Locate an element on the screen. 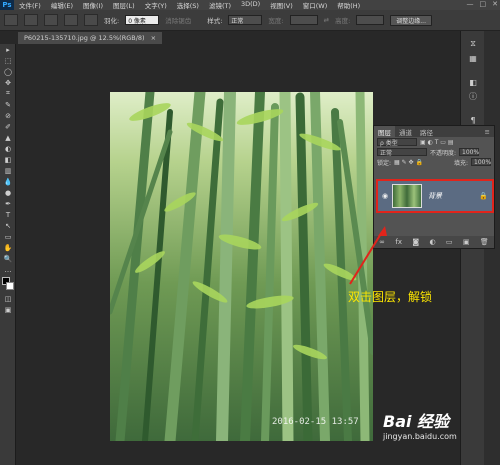 The width and height of the screenshot is (500, 465). restore-button: □ is located at coordinates (483, 5).